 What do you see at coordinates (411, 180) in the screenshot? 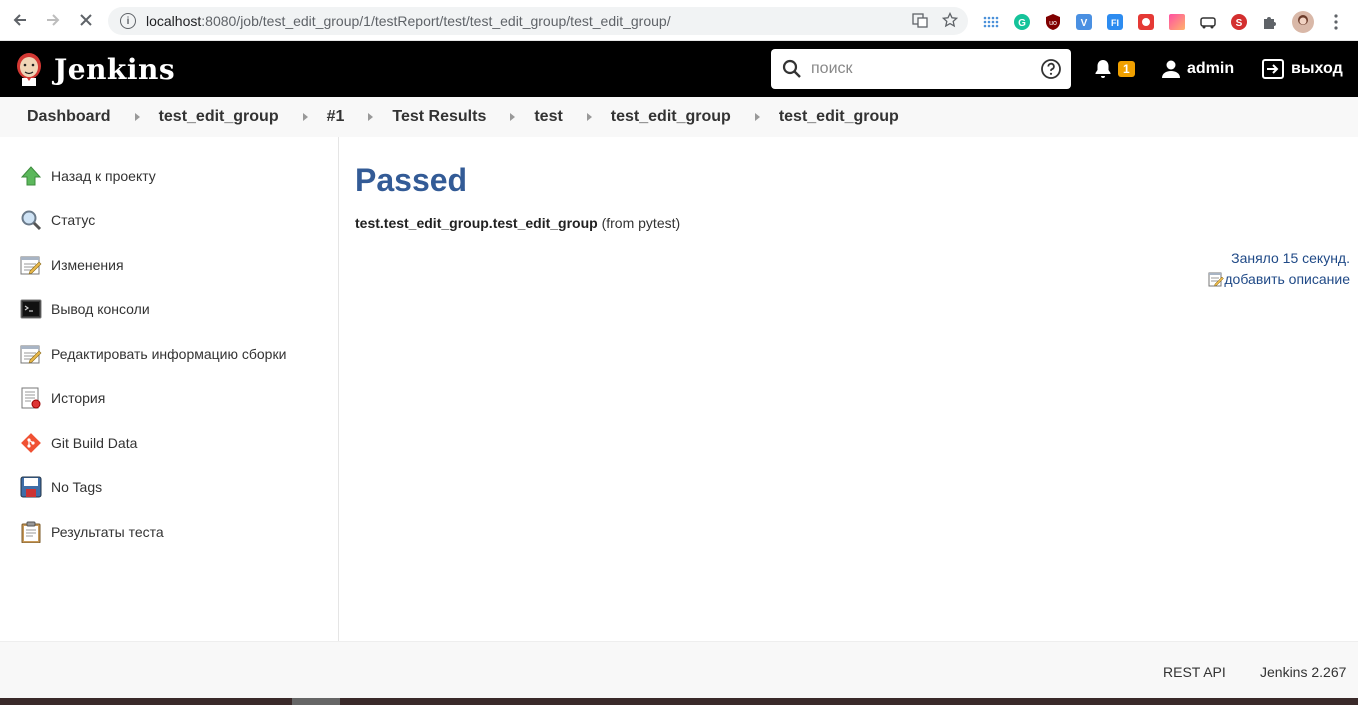
I see `page-title: Passed` at bounding box center [411, 180].